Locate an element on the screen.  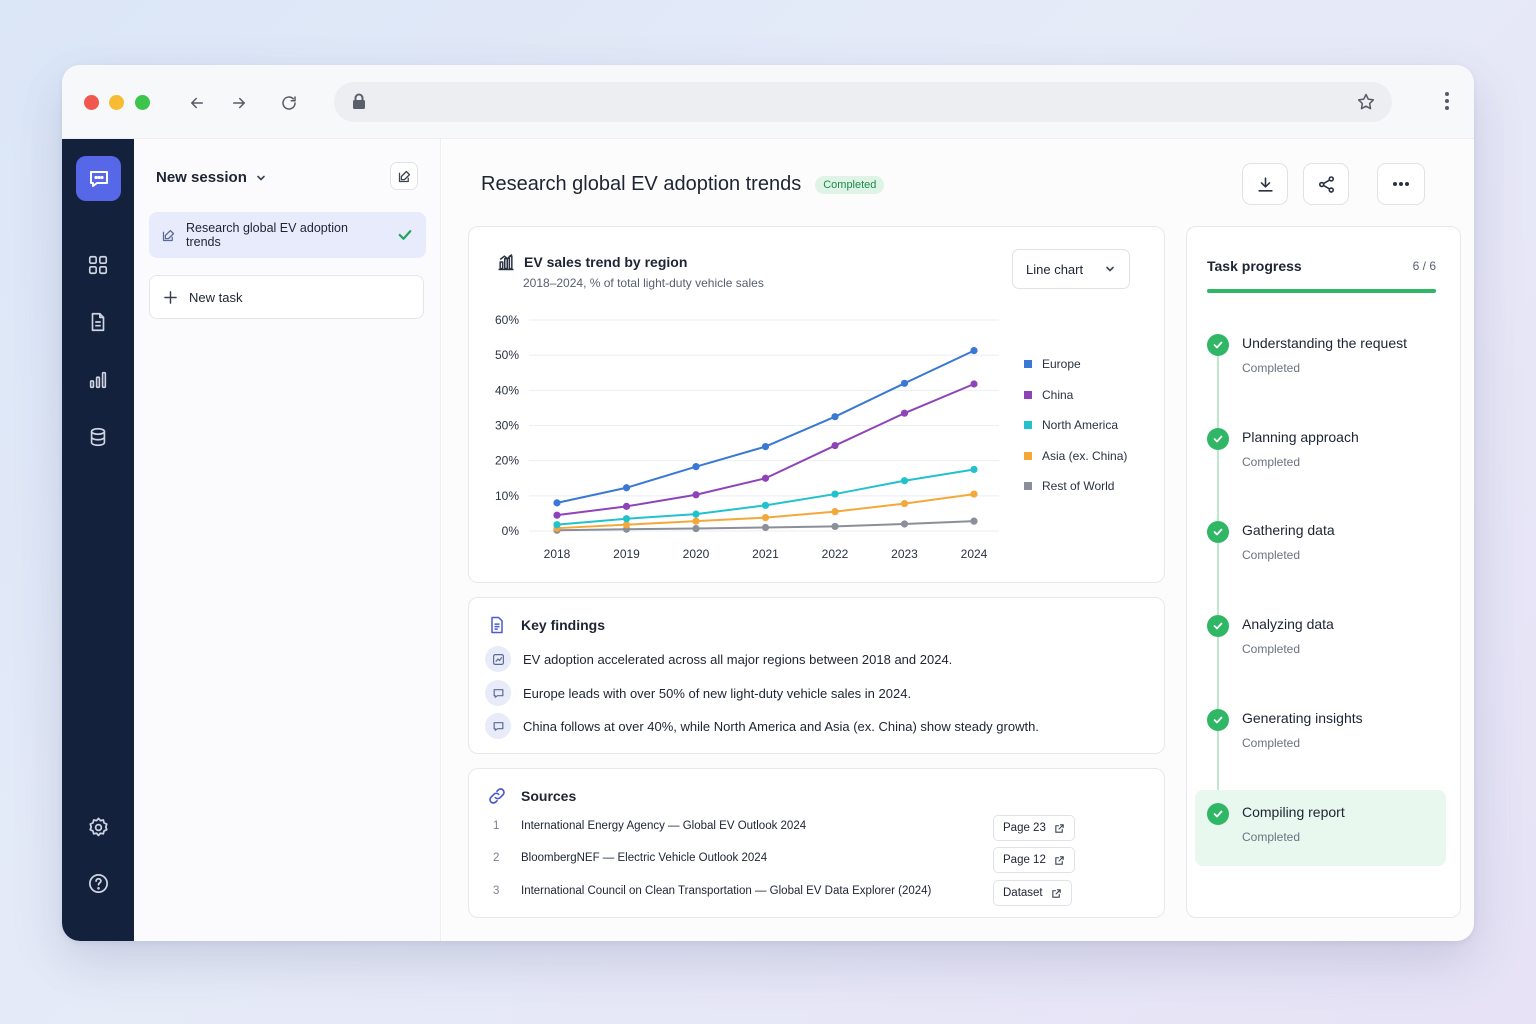
legend-label: Rest of World is located at coordinates (1078, 486).